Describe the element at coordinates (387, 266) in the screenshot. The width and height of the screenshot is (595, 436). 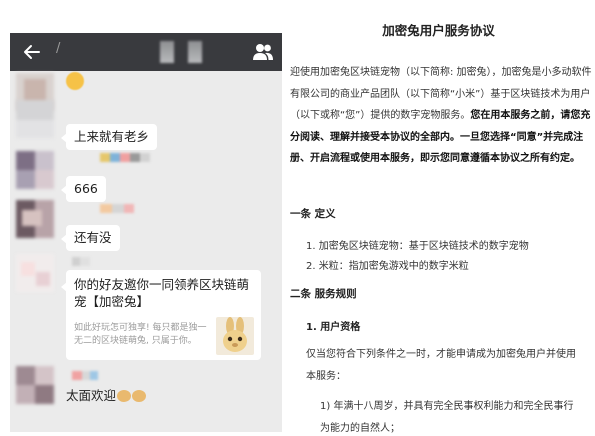
I see `definition-item: 2. 米粒：指加密兔游戏中的数字米粒` at that location.